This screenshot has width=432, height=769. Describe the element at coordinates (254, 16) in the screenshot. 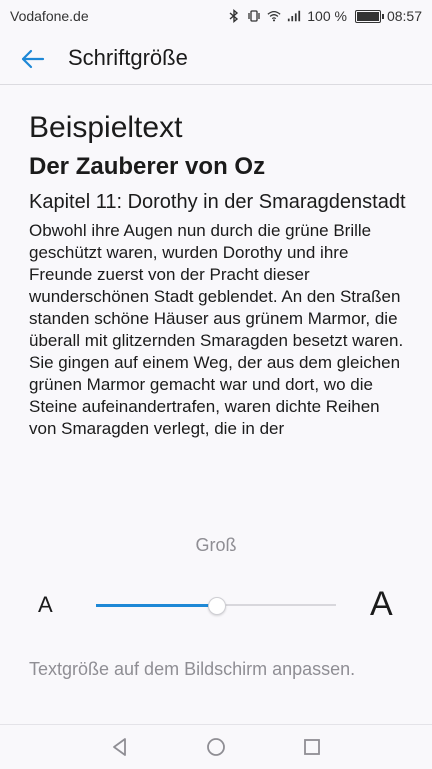

I see `vibrate-icon` at that location.